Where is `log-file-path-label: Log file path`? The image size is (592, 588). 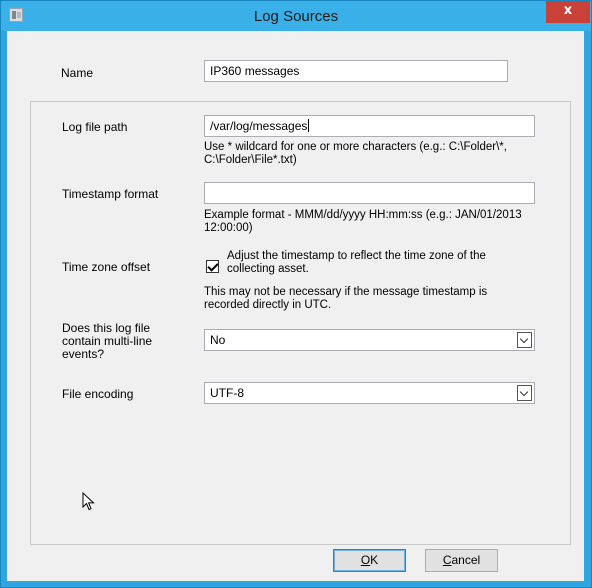 log-file-path-label: Log file path is located at coordinates (95, 127).